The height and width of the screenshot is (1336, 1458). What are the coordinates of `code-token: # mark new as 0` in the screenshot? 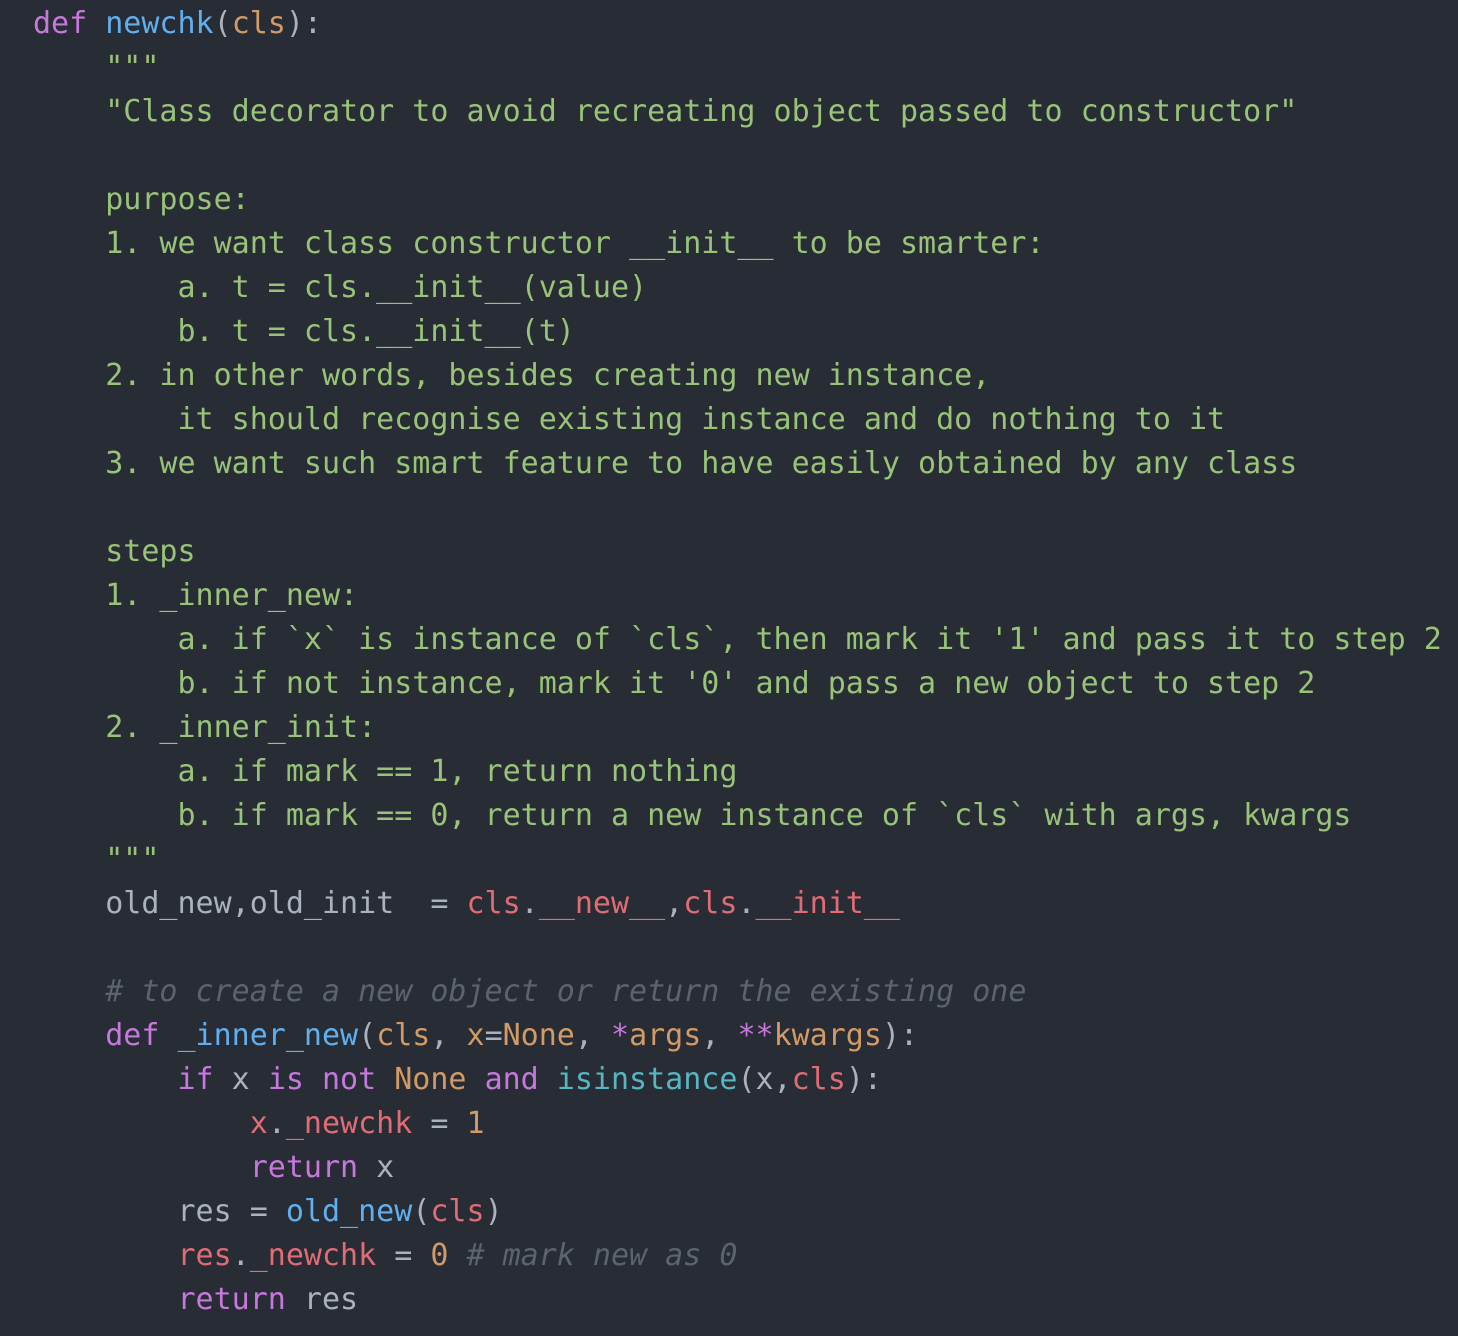 It's located at (602, 1255).